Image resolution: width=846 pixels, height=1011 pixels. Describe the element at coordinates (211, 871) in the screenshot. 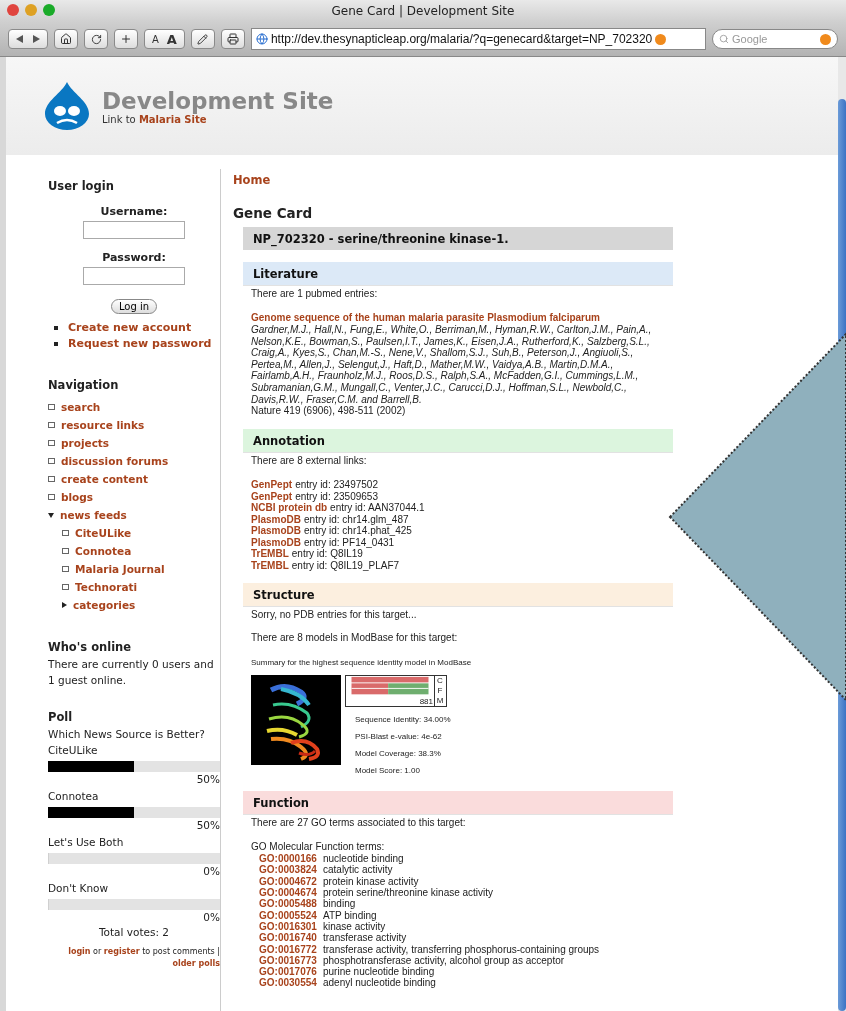

I see `poll-percent: 0%` at that location.